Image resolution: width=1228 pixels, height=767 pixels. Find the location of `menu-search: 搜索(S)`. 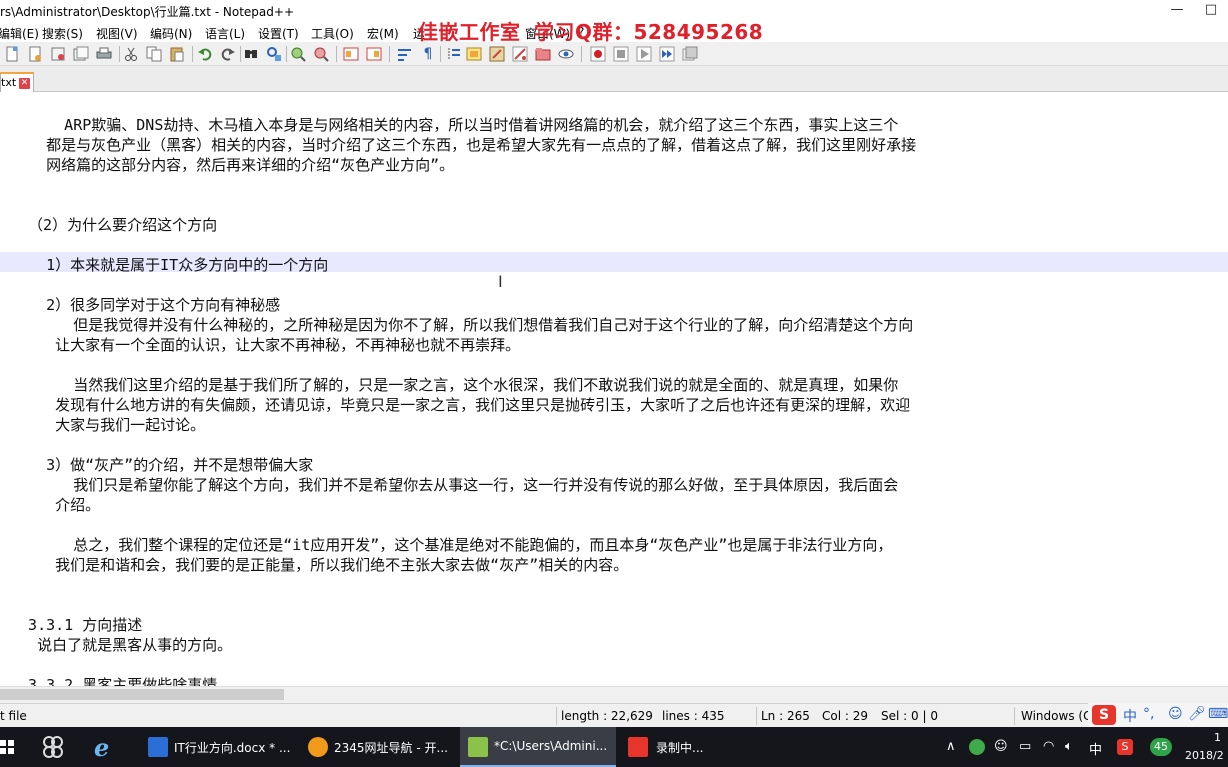

menu-search: 搜索(S) is located at coordinates (62, 33).